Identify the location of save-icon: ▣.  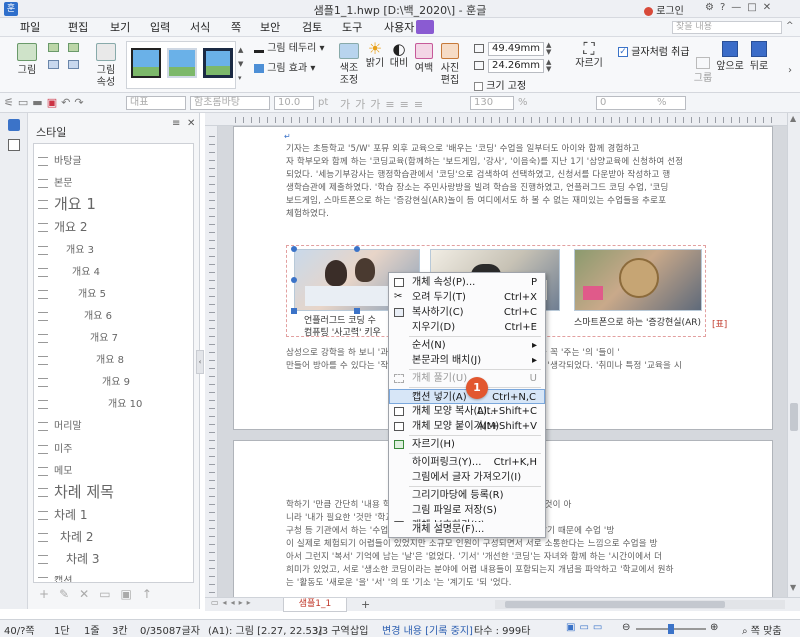
(54, 102).